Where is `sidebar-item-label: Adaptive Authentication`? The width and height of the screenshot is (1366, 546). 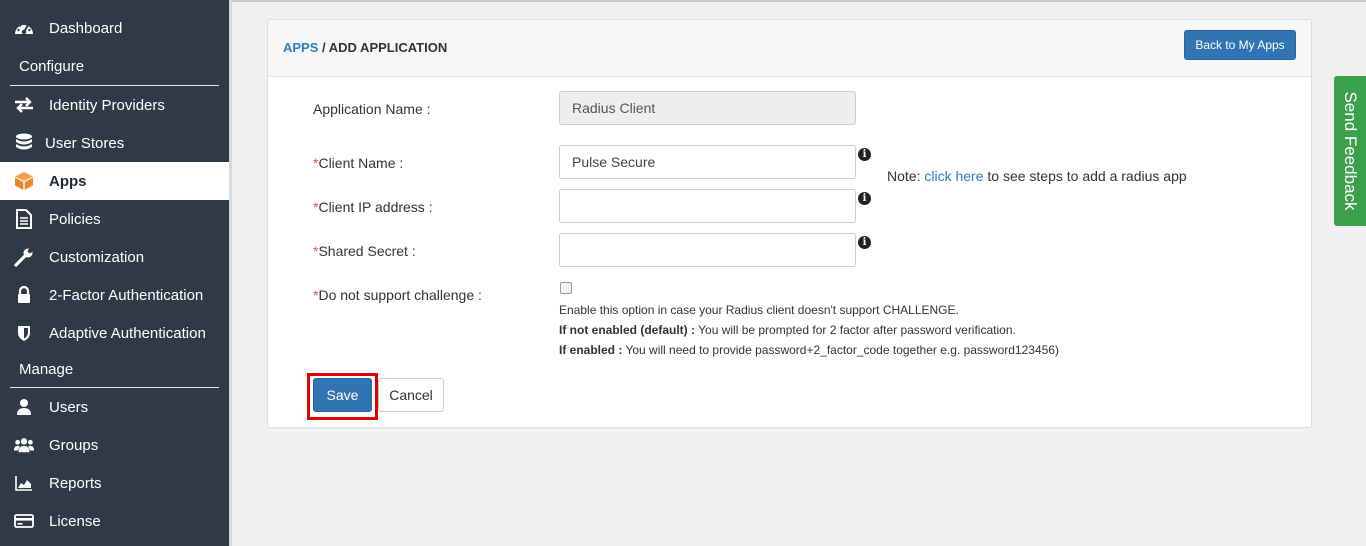 sidebar-item-label: Adaptive Authentication is located at coordinates (127, 333).